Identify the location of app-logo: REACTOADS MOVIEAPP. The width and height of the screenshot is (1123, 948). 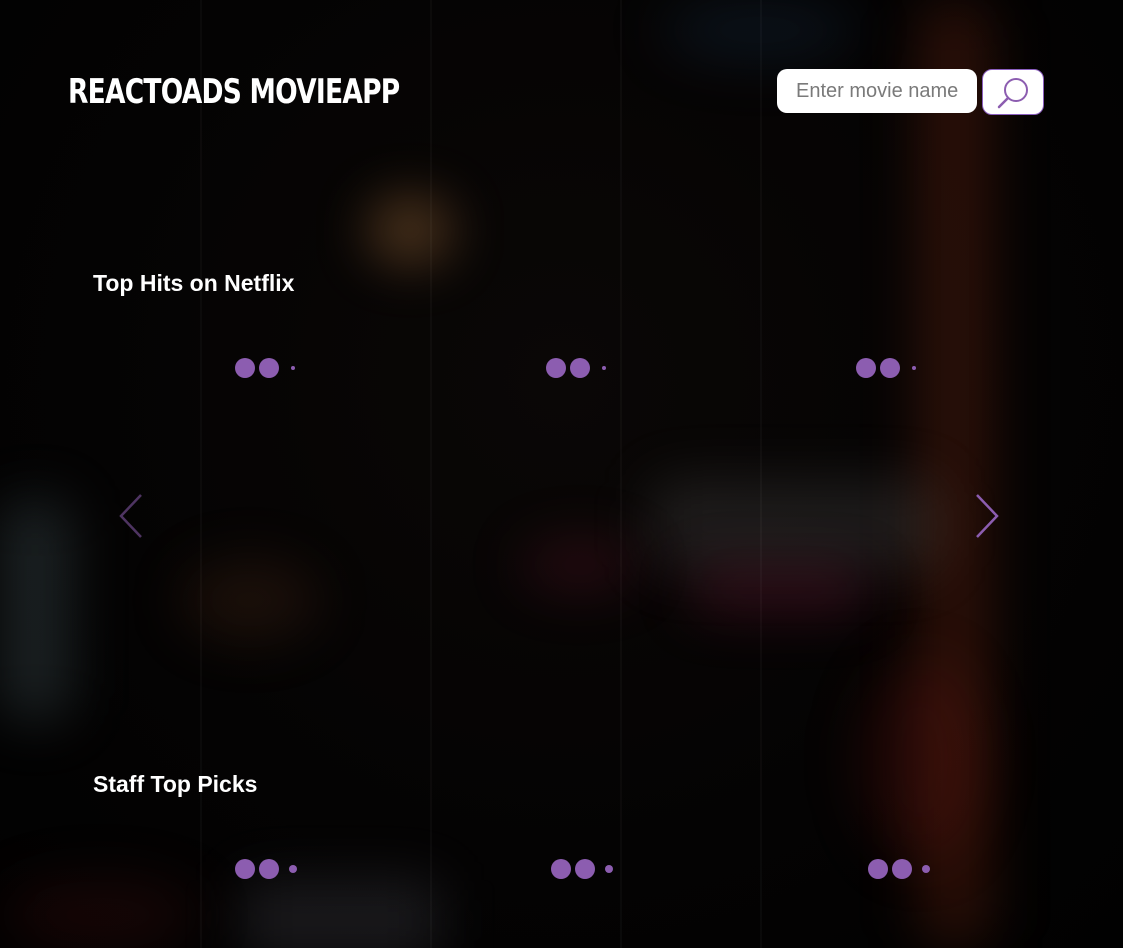
(234, 92).